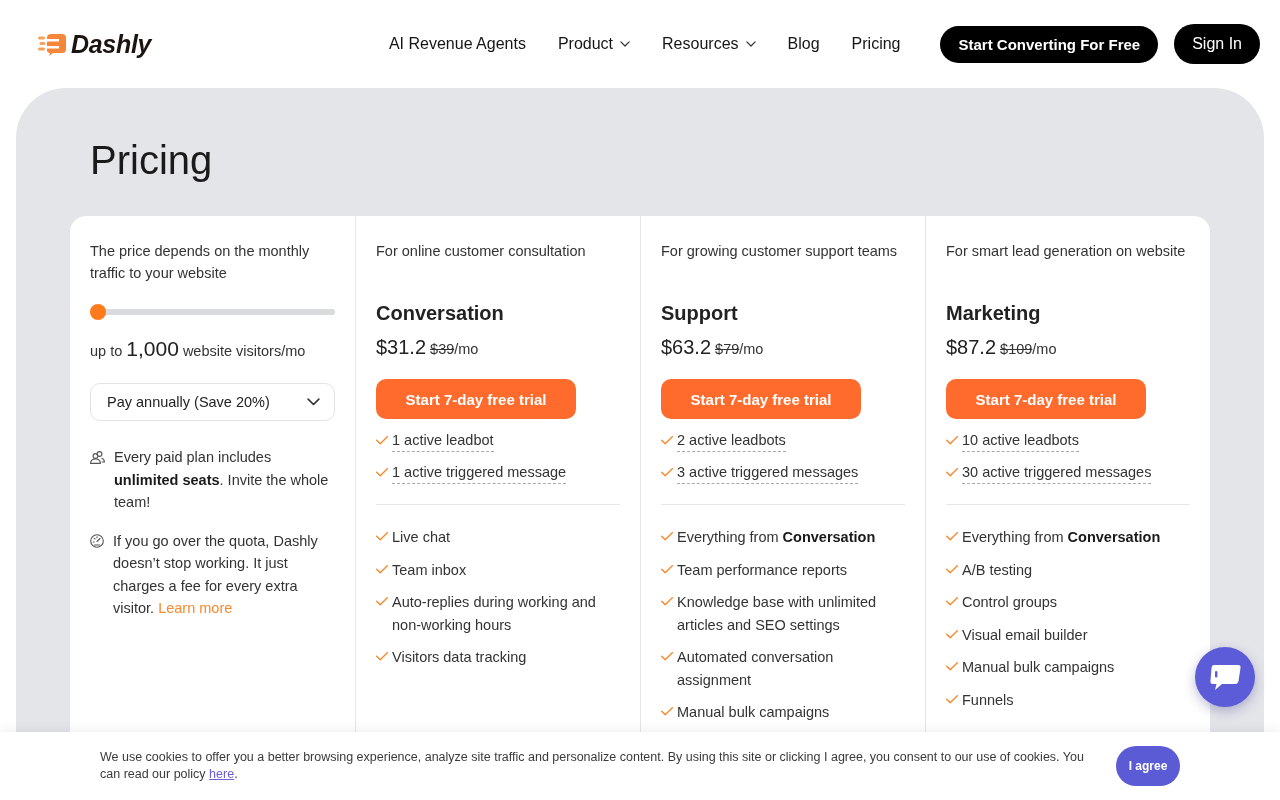  I want to click on plan-name: Marketing, so click(994, 313).